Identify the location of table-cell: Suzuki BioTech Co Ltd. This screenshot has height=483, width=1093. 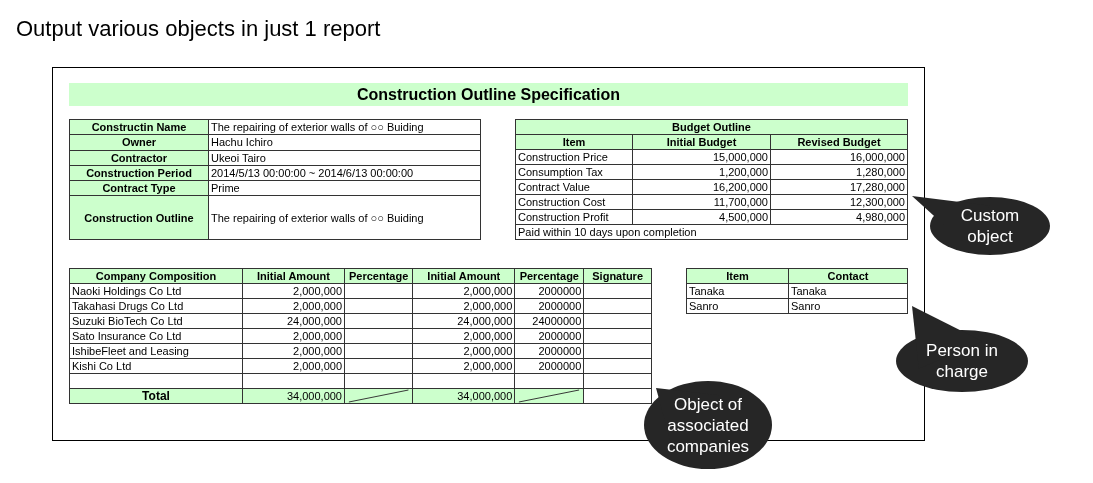
(156, 321).